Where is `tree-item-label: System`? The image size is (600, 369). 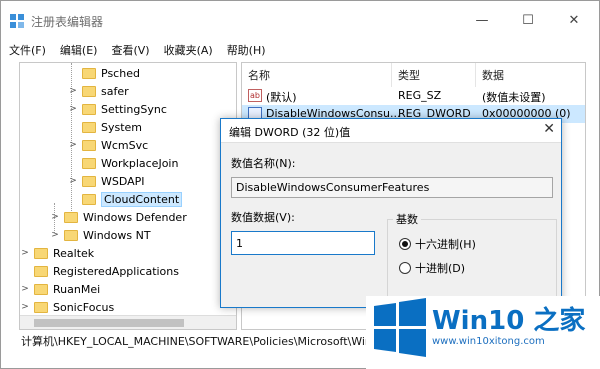
tree-item-label: System is located at coordinates (122, 127).